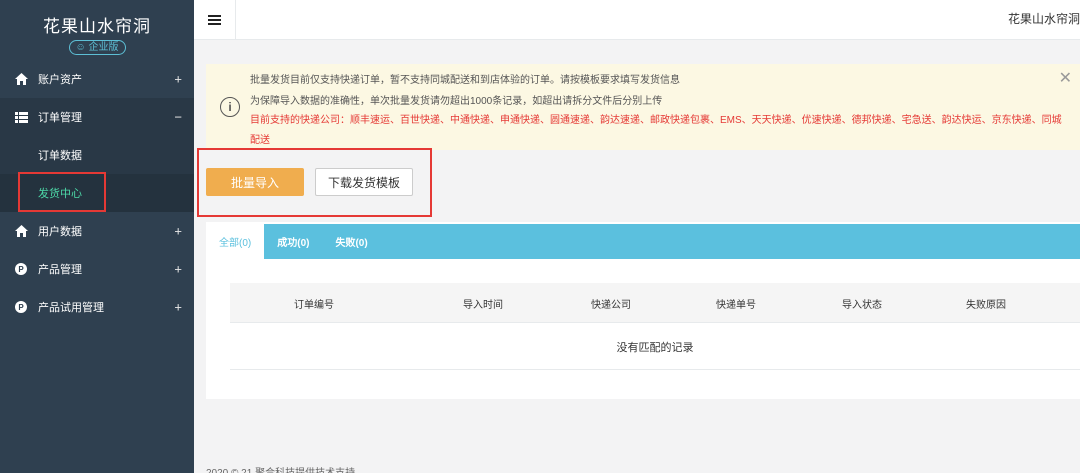  What do you see at coordinates (60, 118) in the screenshot?
I see `sidebar-item-label: 订单管理` at bounding box center [60, 118].